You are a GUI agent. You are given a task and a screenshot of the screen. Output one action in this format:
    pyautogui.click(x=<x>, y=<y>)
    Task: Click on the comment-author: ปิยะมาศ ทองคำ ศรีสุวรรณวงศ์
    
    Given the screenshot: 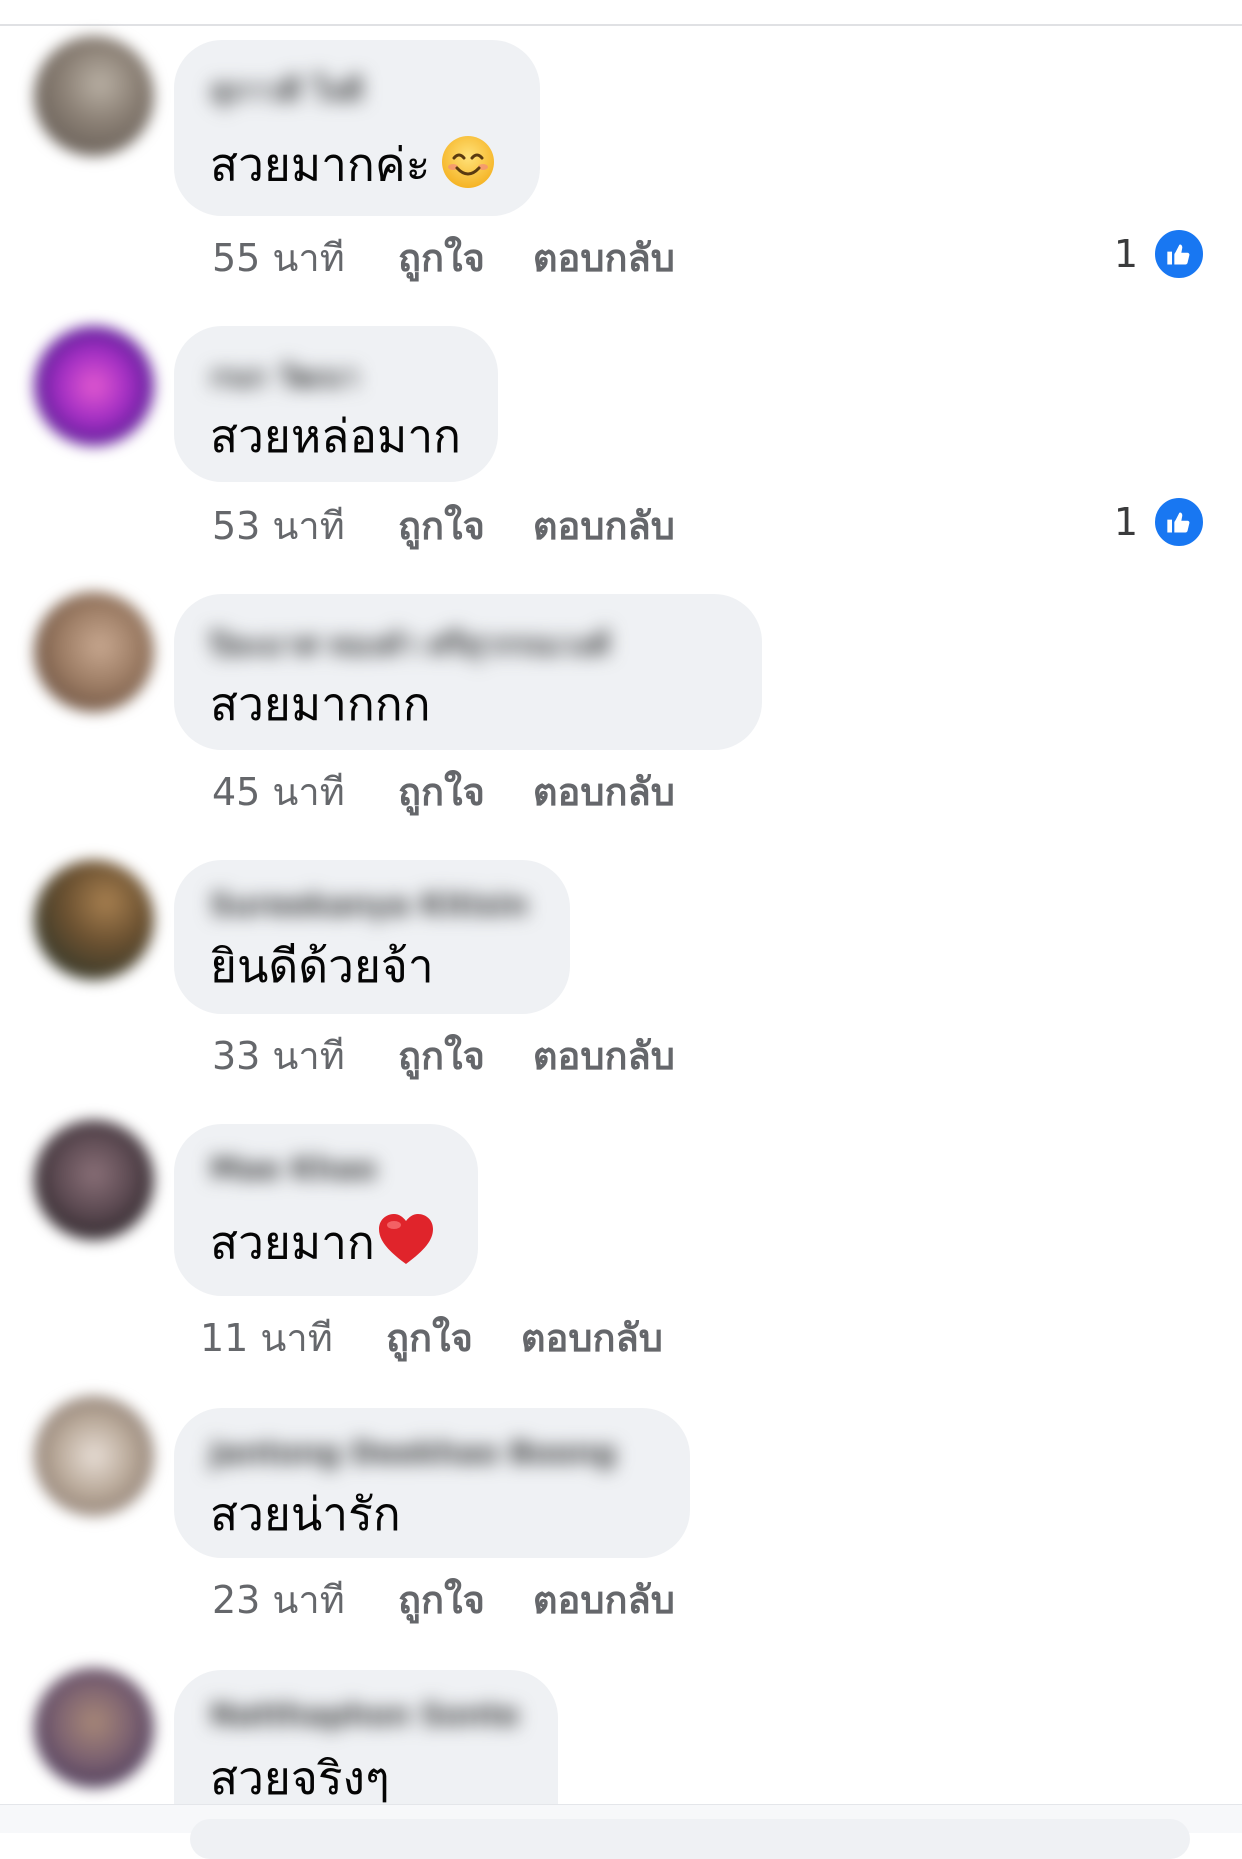 What is the action you would take?
    pyautogui.click(x=410, y=642)
    